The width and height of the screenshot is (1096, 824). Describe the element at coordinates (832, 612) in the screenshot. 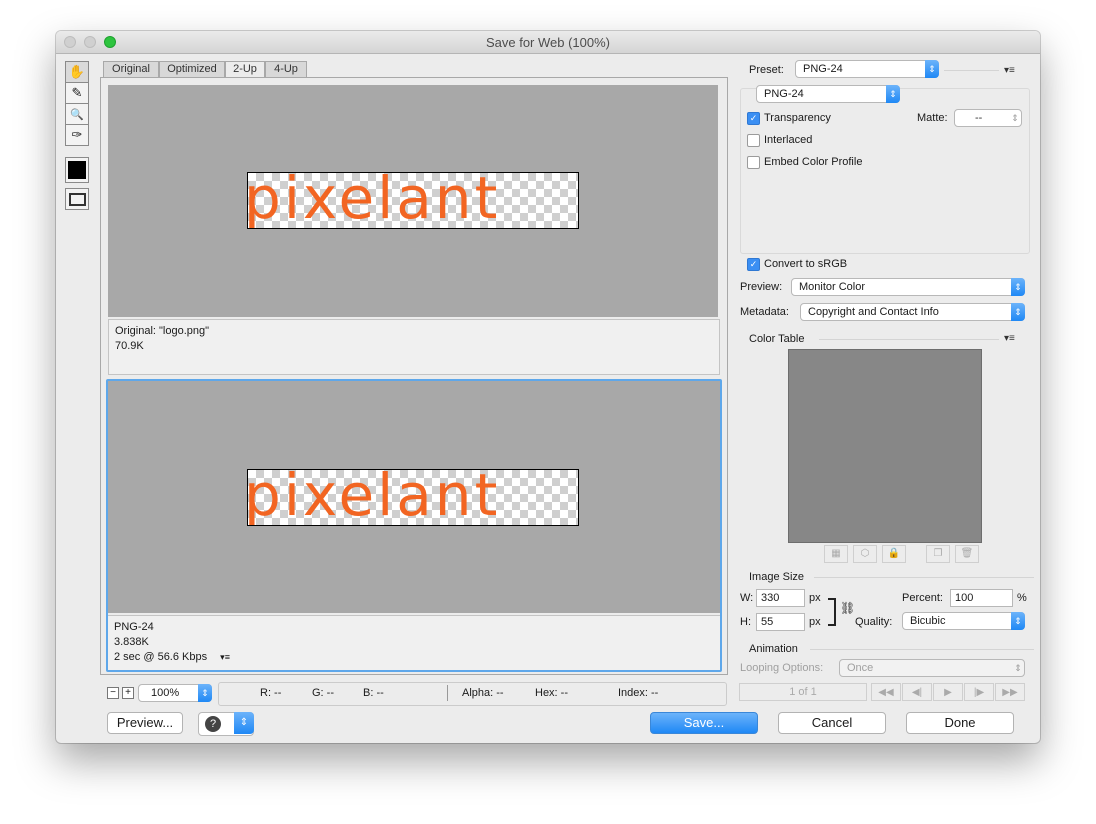

I see `constrain-bracket` at that location.